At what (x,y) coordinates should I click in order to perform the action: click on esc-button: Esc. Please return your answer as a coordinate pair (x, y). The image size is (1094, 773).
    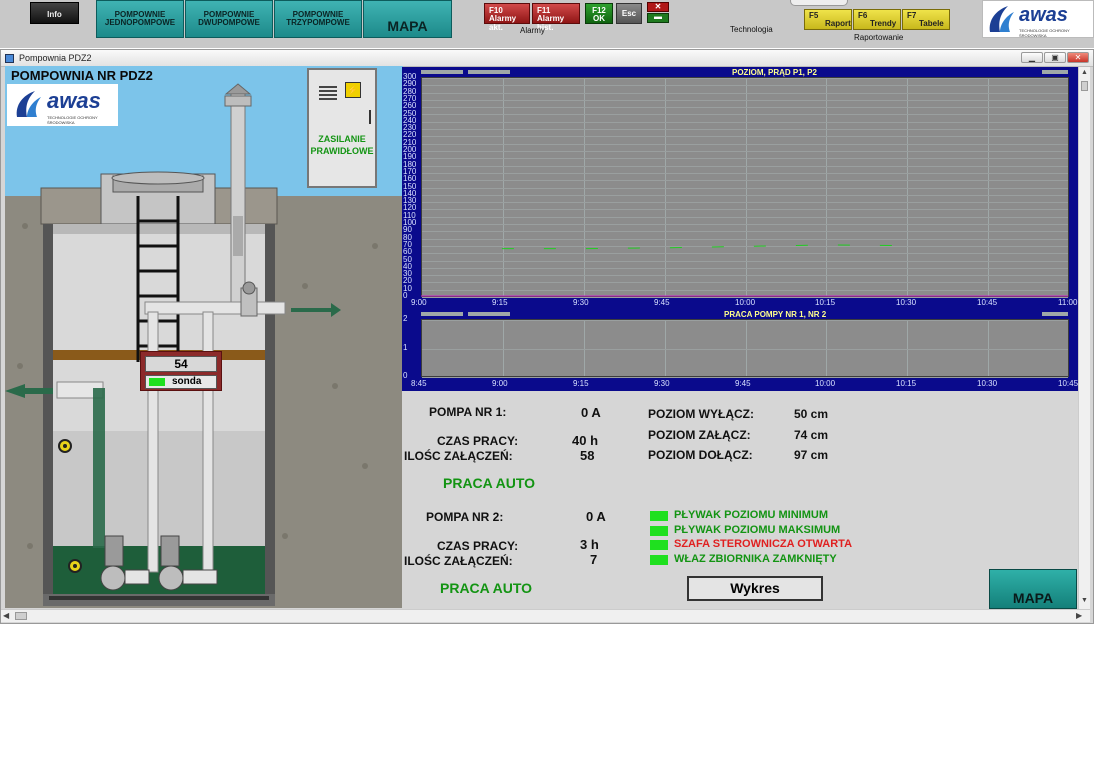
    Looking at the image, I should click on (629, 13).